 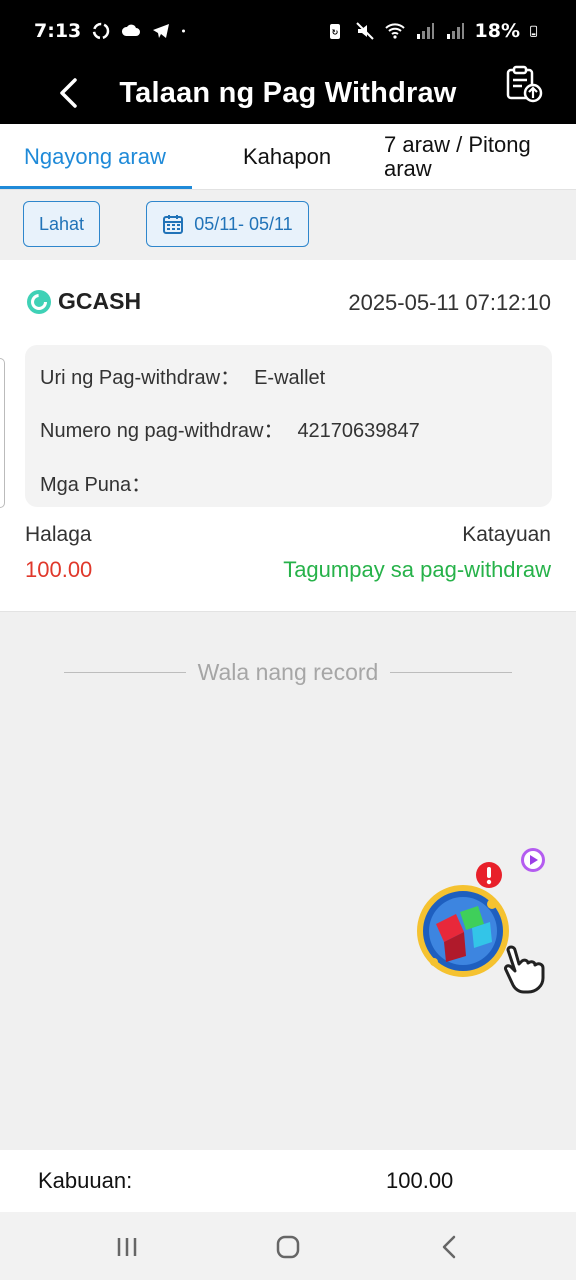 I want to click on date-range-button: 05/11- 05/11, so click(x=227, y=224).